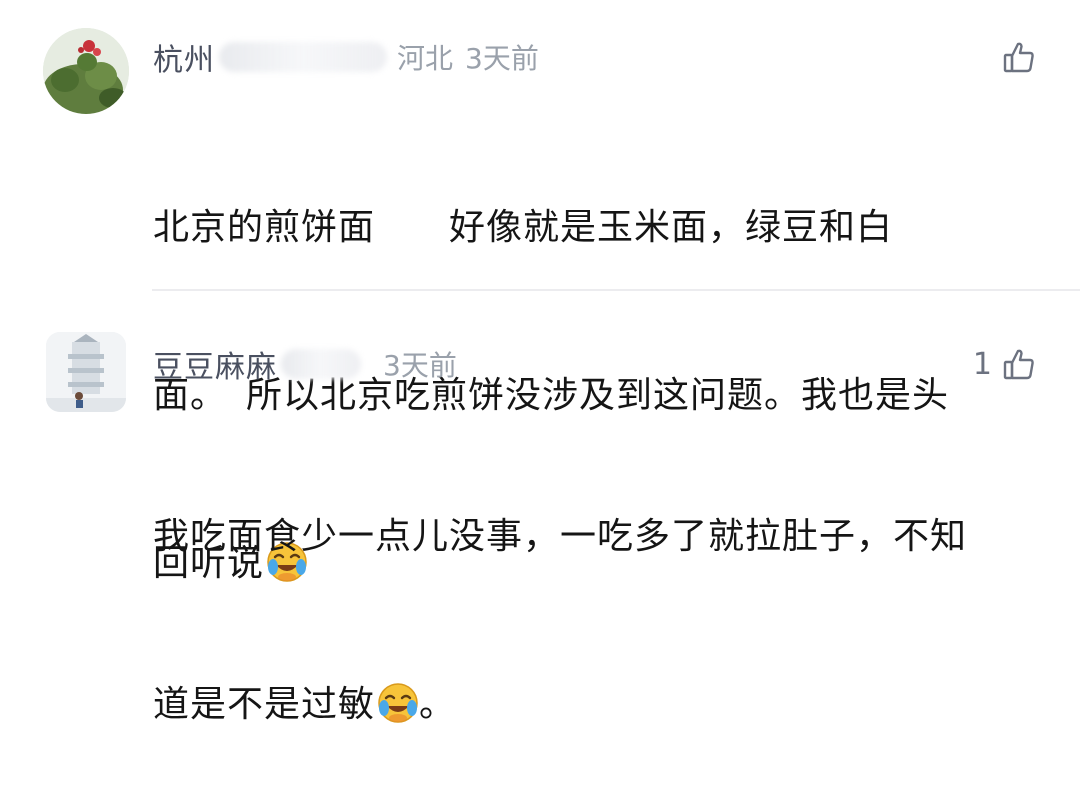  I want to click on comment-header: 杭州 河北 3天前, so click(346, 57).